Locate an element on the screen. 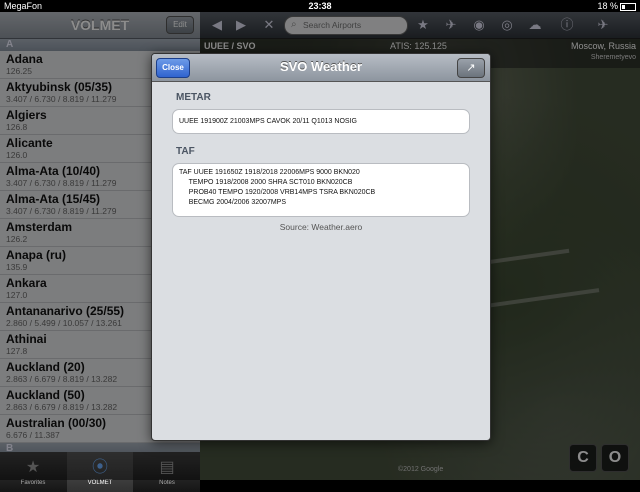 This screenshot has height=492, width=640. tab-label: Favorites is located at coordinates (33, 483).